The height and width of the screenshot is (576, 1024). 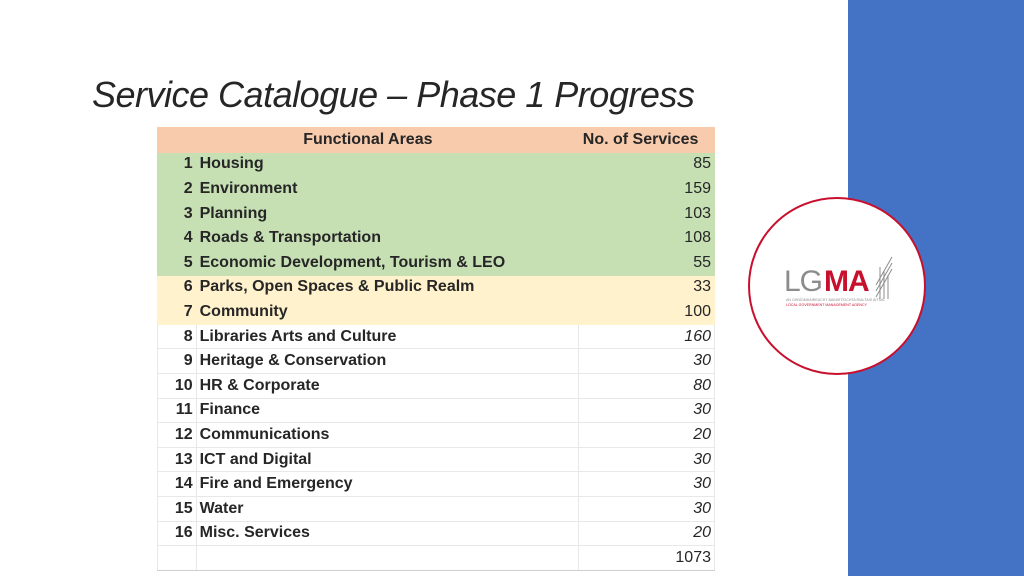 I want to click on row-number: 7, so click(x=177, y=312).